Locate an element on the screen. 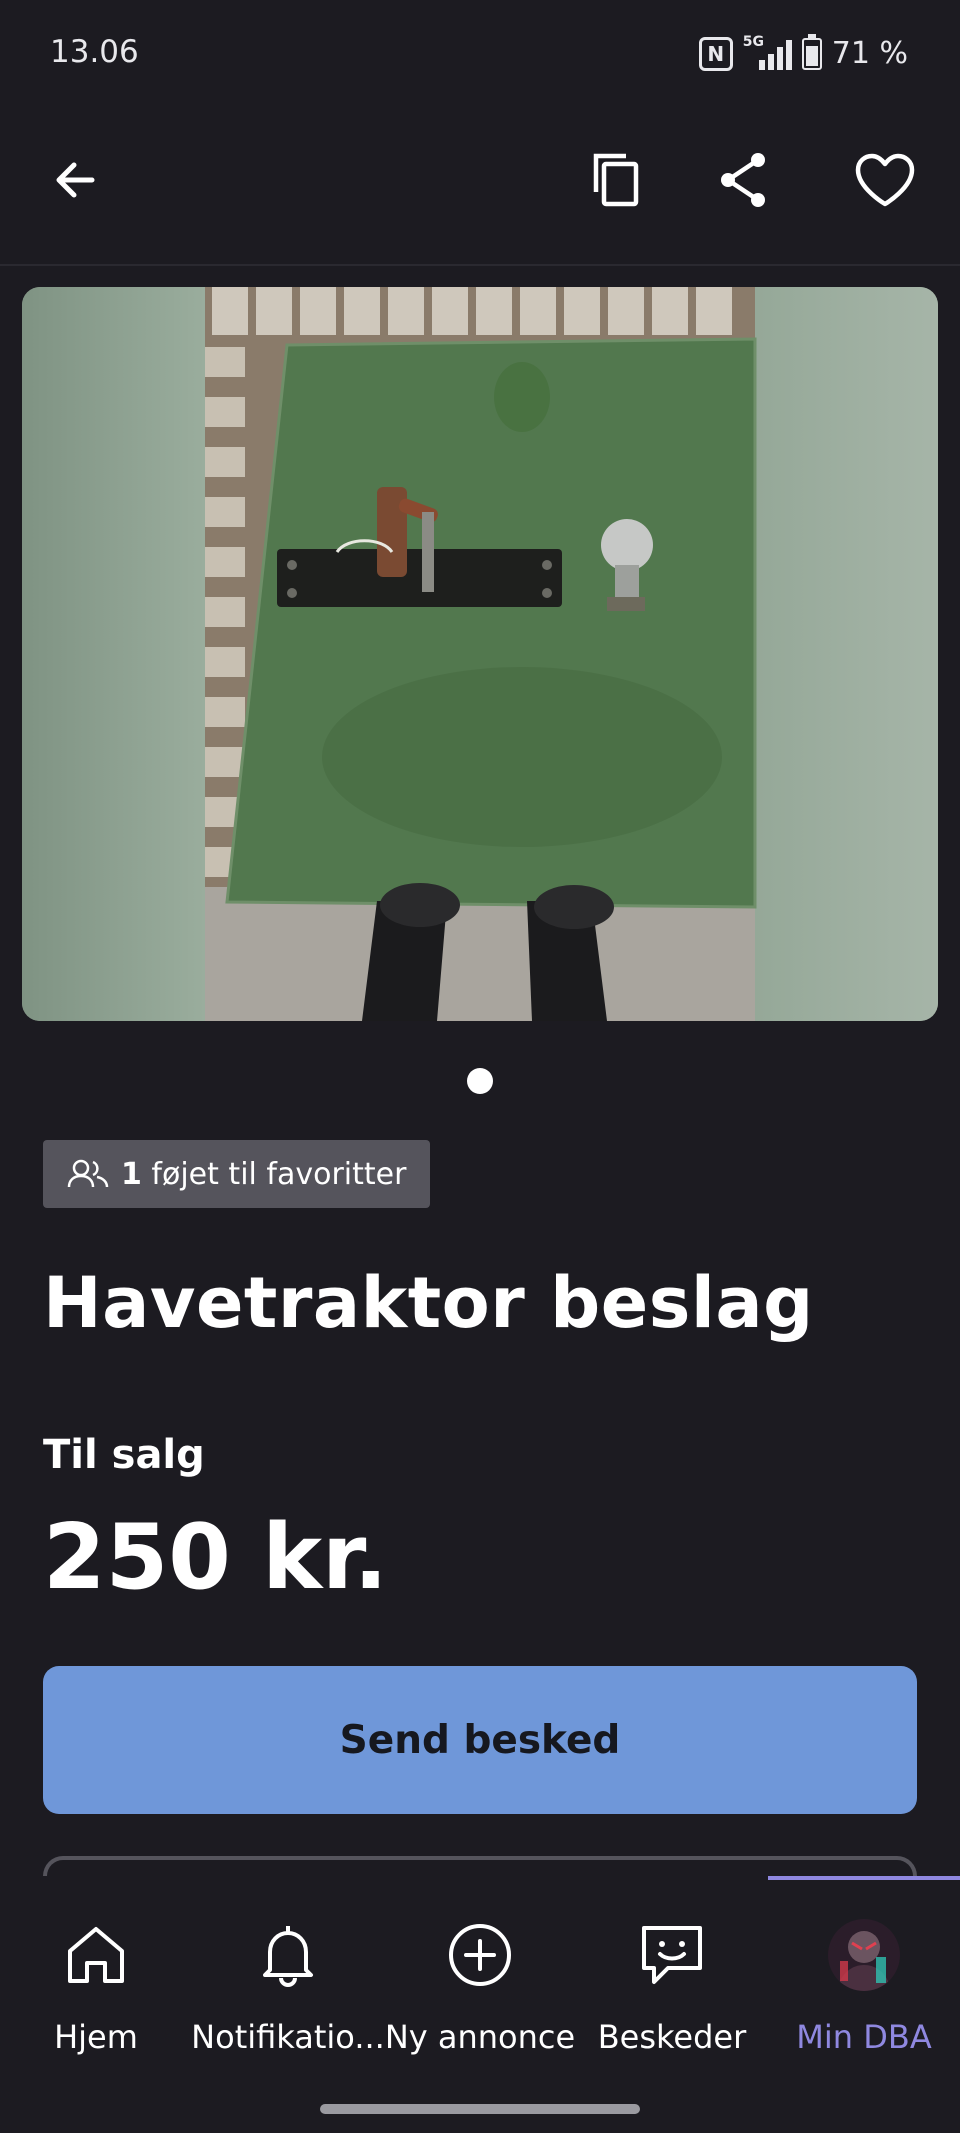 The width and height of the screenshot is (960, 2133). nav-my-dba-label: Min DBA is located at coordinates (864, 2037).